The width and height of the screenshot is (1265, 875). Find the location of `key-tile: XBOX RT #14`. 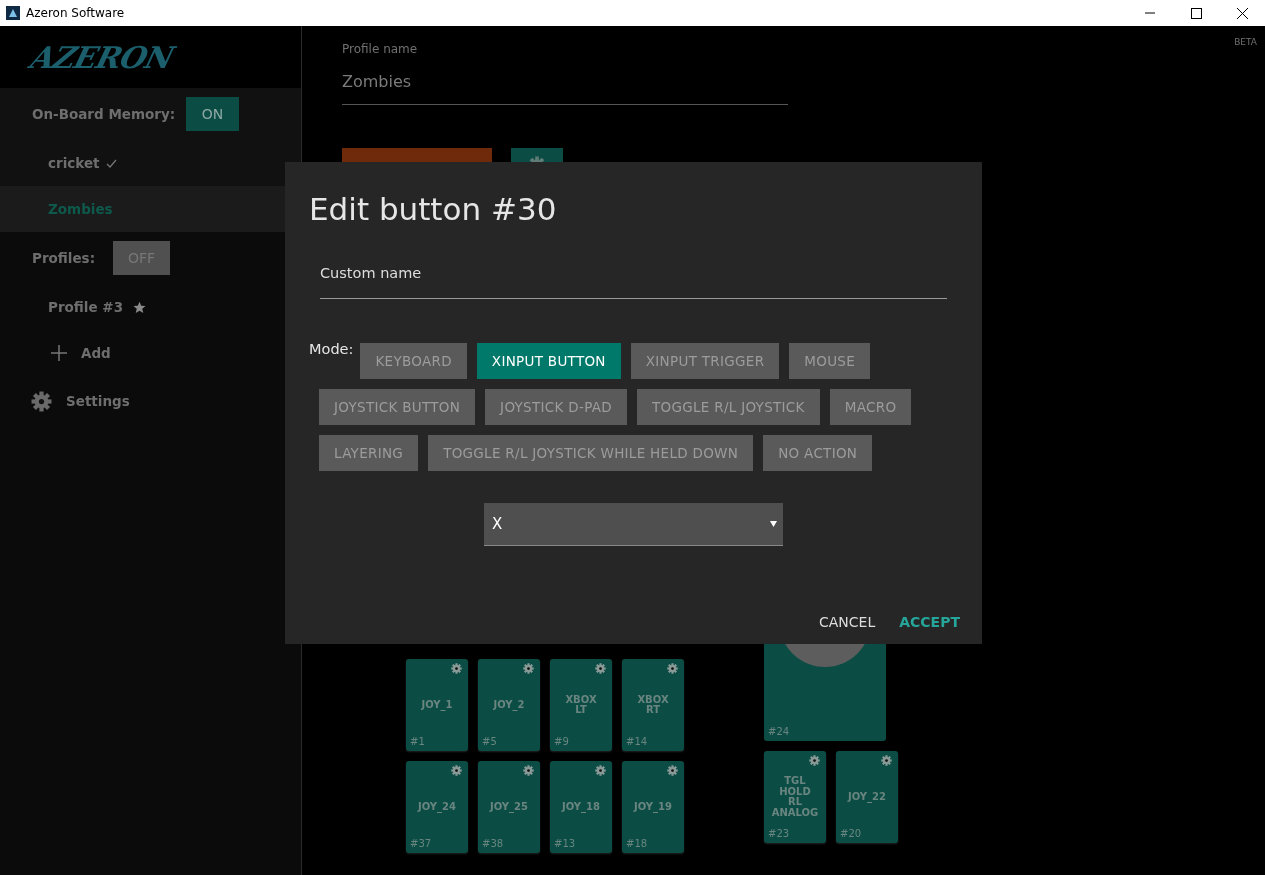

key-tile: XBOX RT #14 is located at coordinates (653, 705).